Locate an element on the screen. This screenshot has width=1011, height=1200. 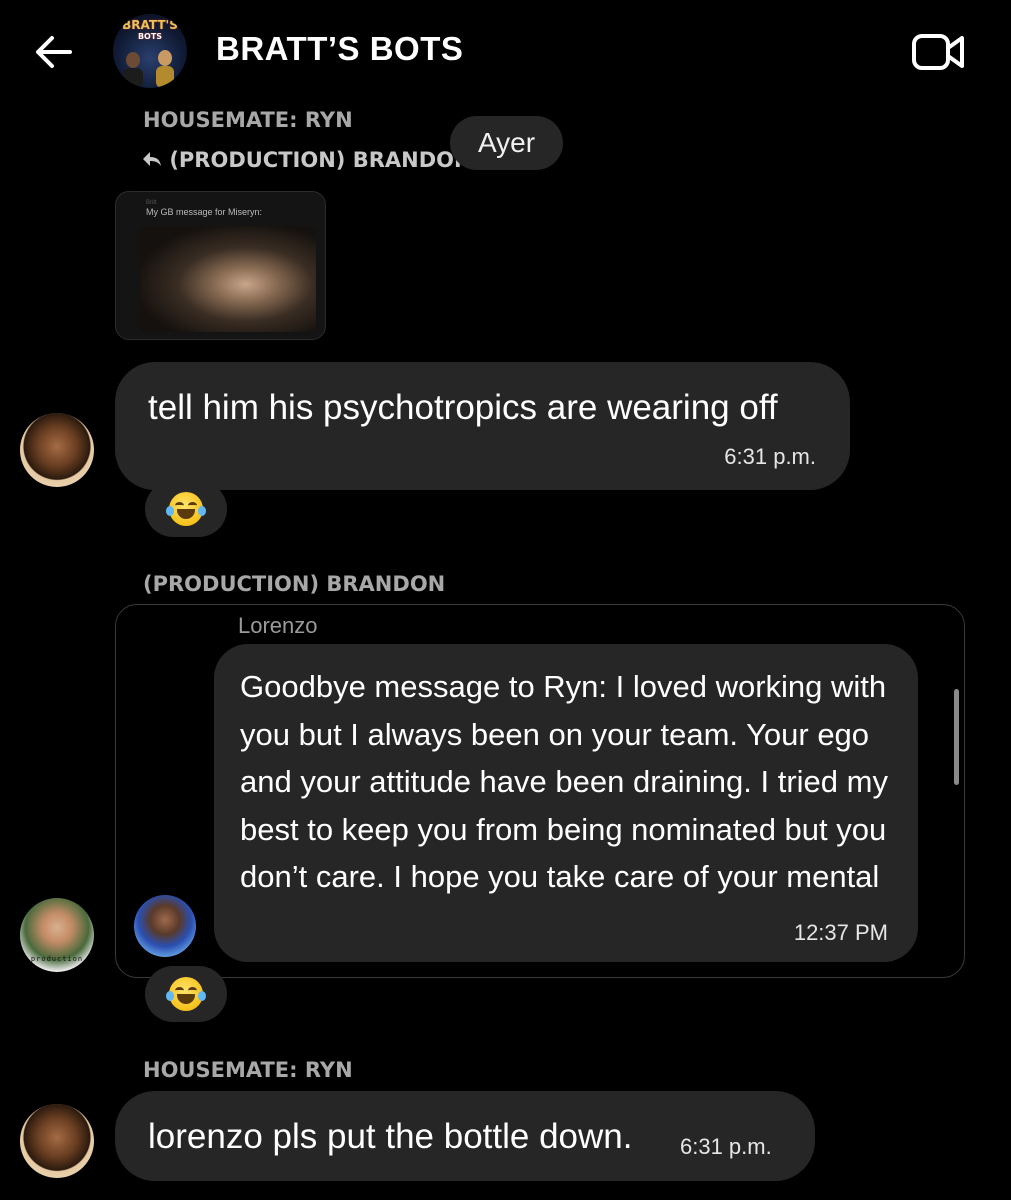
message-text: lorenzo pls put the bottle down. is located at coordinates (390, 1136).